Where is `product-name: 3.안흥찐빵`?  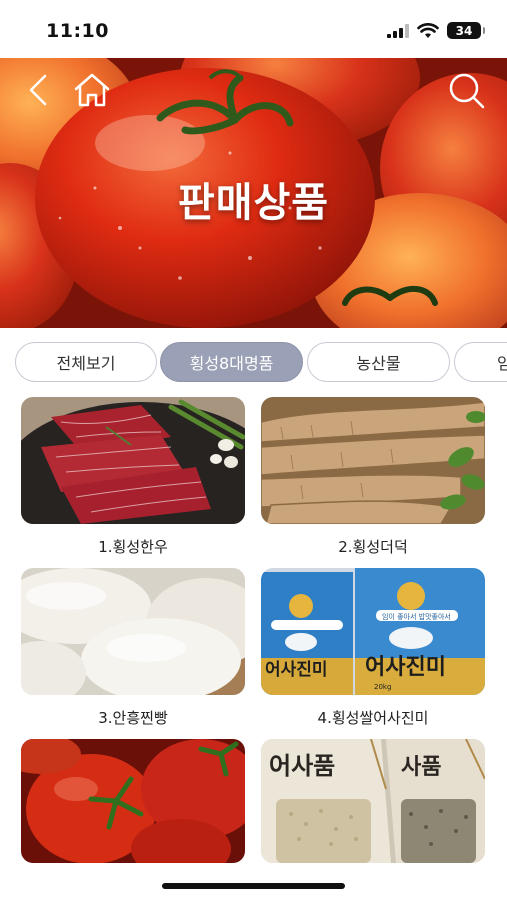
product-name: 3.안흥찐빵 is located at coordinates (133, 718).